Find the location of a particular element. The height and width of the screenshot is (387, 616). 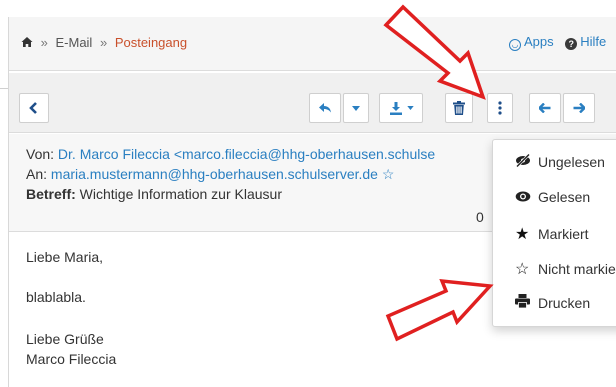

menu-item-label: Nicht markier is located at coordinates (577, 269).